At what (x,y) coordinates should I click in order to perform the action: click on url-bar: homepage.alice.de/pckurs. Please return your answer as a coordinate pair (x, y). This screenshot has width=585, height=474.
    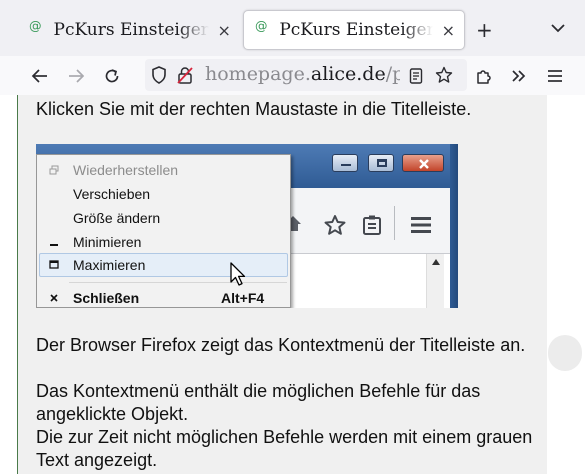
    Looking at the image, I should click on (306, 75).